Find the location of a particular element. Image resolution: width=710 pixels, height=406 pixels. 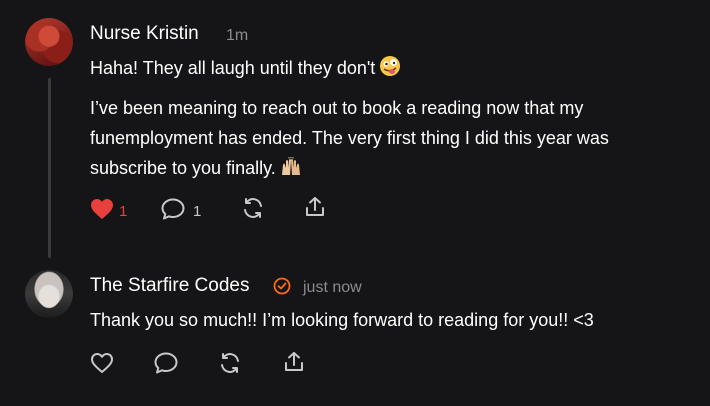

comment-text: Haha! They all laugh until they don't is located at coordinates (245, 69).